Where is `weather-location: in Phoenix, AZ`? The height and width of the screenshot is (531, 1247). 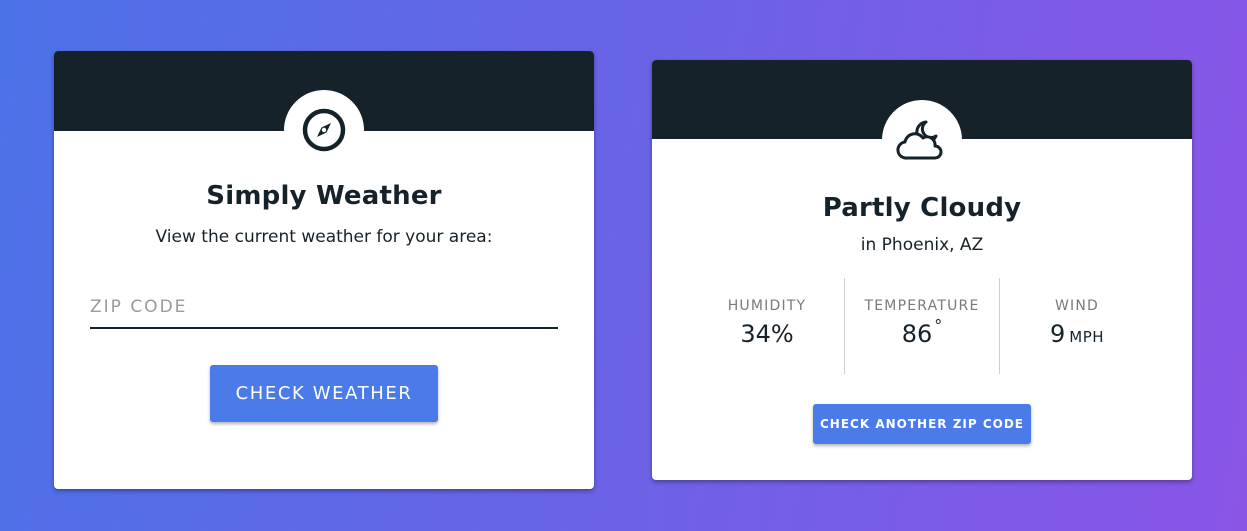 weather-location: in Phoenix, AZ is located at coordinates (922, 245).